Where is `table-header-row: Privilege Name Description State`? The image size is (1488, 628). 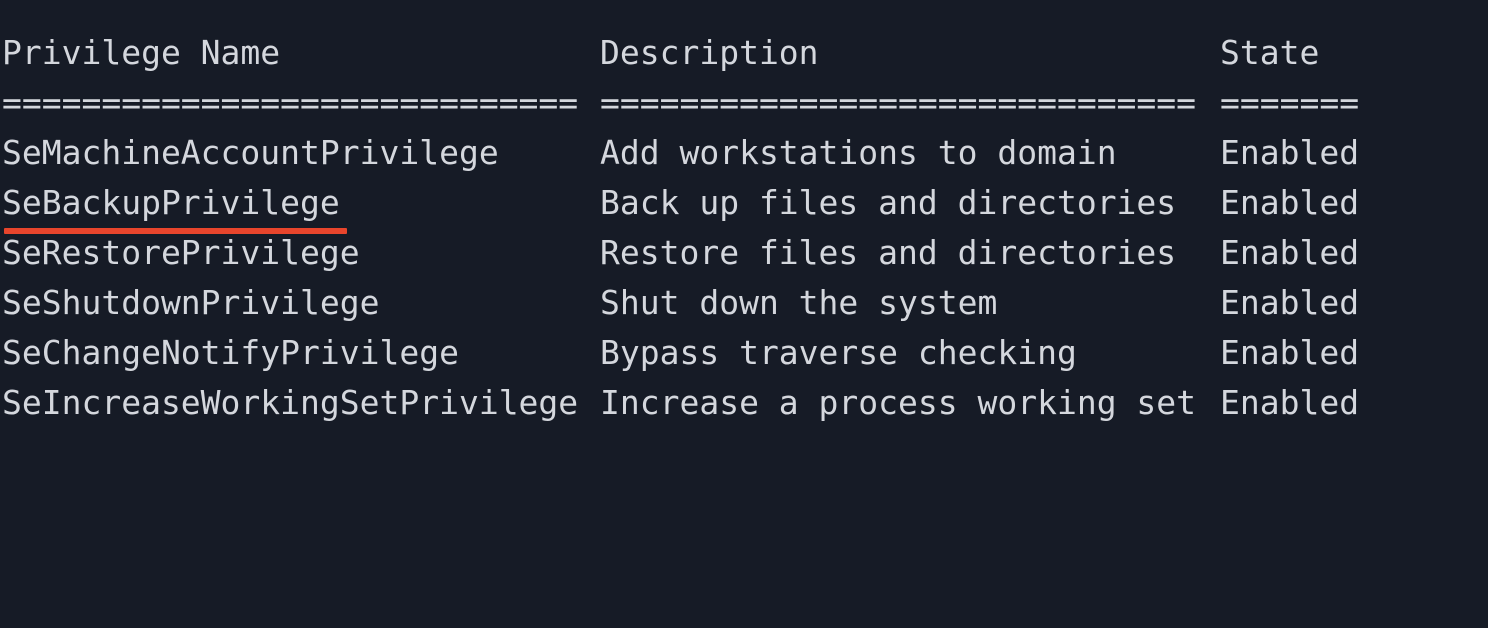 table-header-row: Privilege Name Description State is located at coordinates (745, 53).